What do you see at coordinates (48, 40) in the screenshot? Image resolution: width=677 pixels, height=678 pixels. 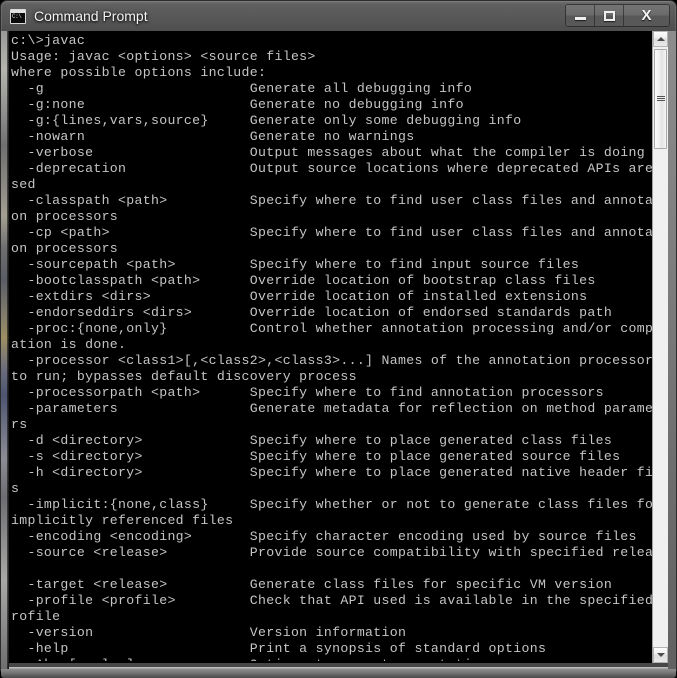 I see `console-line: c:\>javac` at bounding box center [48, 40].